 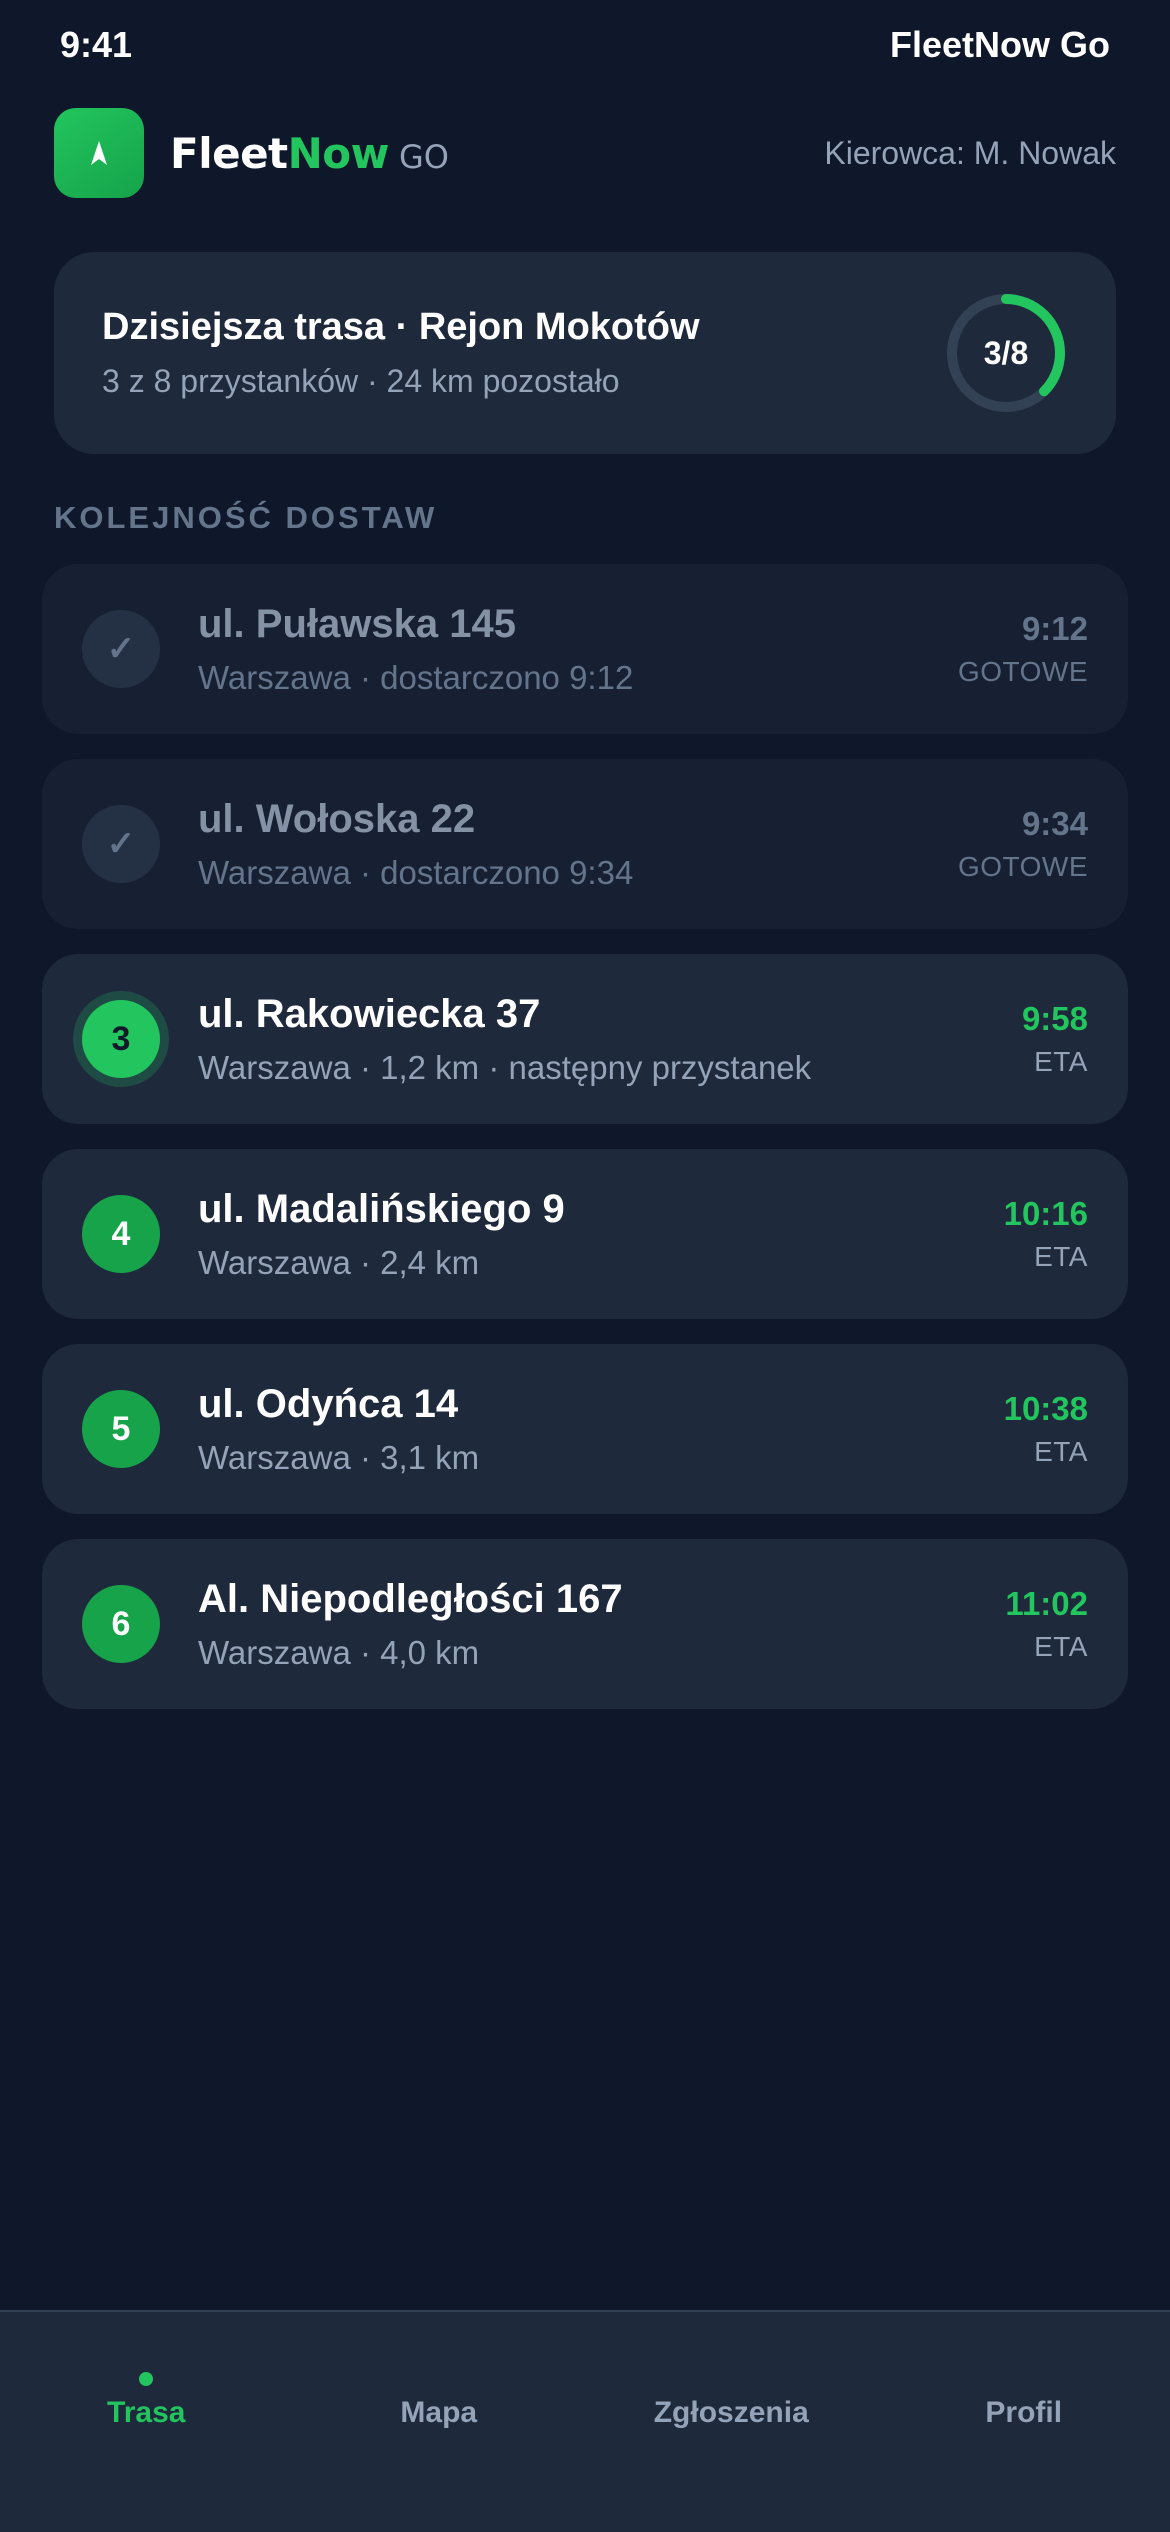 I want to click on stop-text: Al. Niepodległości 167 Warszawa · 4,0 km, so click(x=601, y=1624).